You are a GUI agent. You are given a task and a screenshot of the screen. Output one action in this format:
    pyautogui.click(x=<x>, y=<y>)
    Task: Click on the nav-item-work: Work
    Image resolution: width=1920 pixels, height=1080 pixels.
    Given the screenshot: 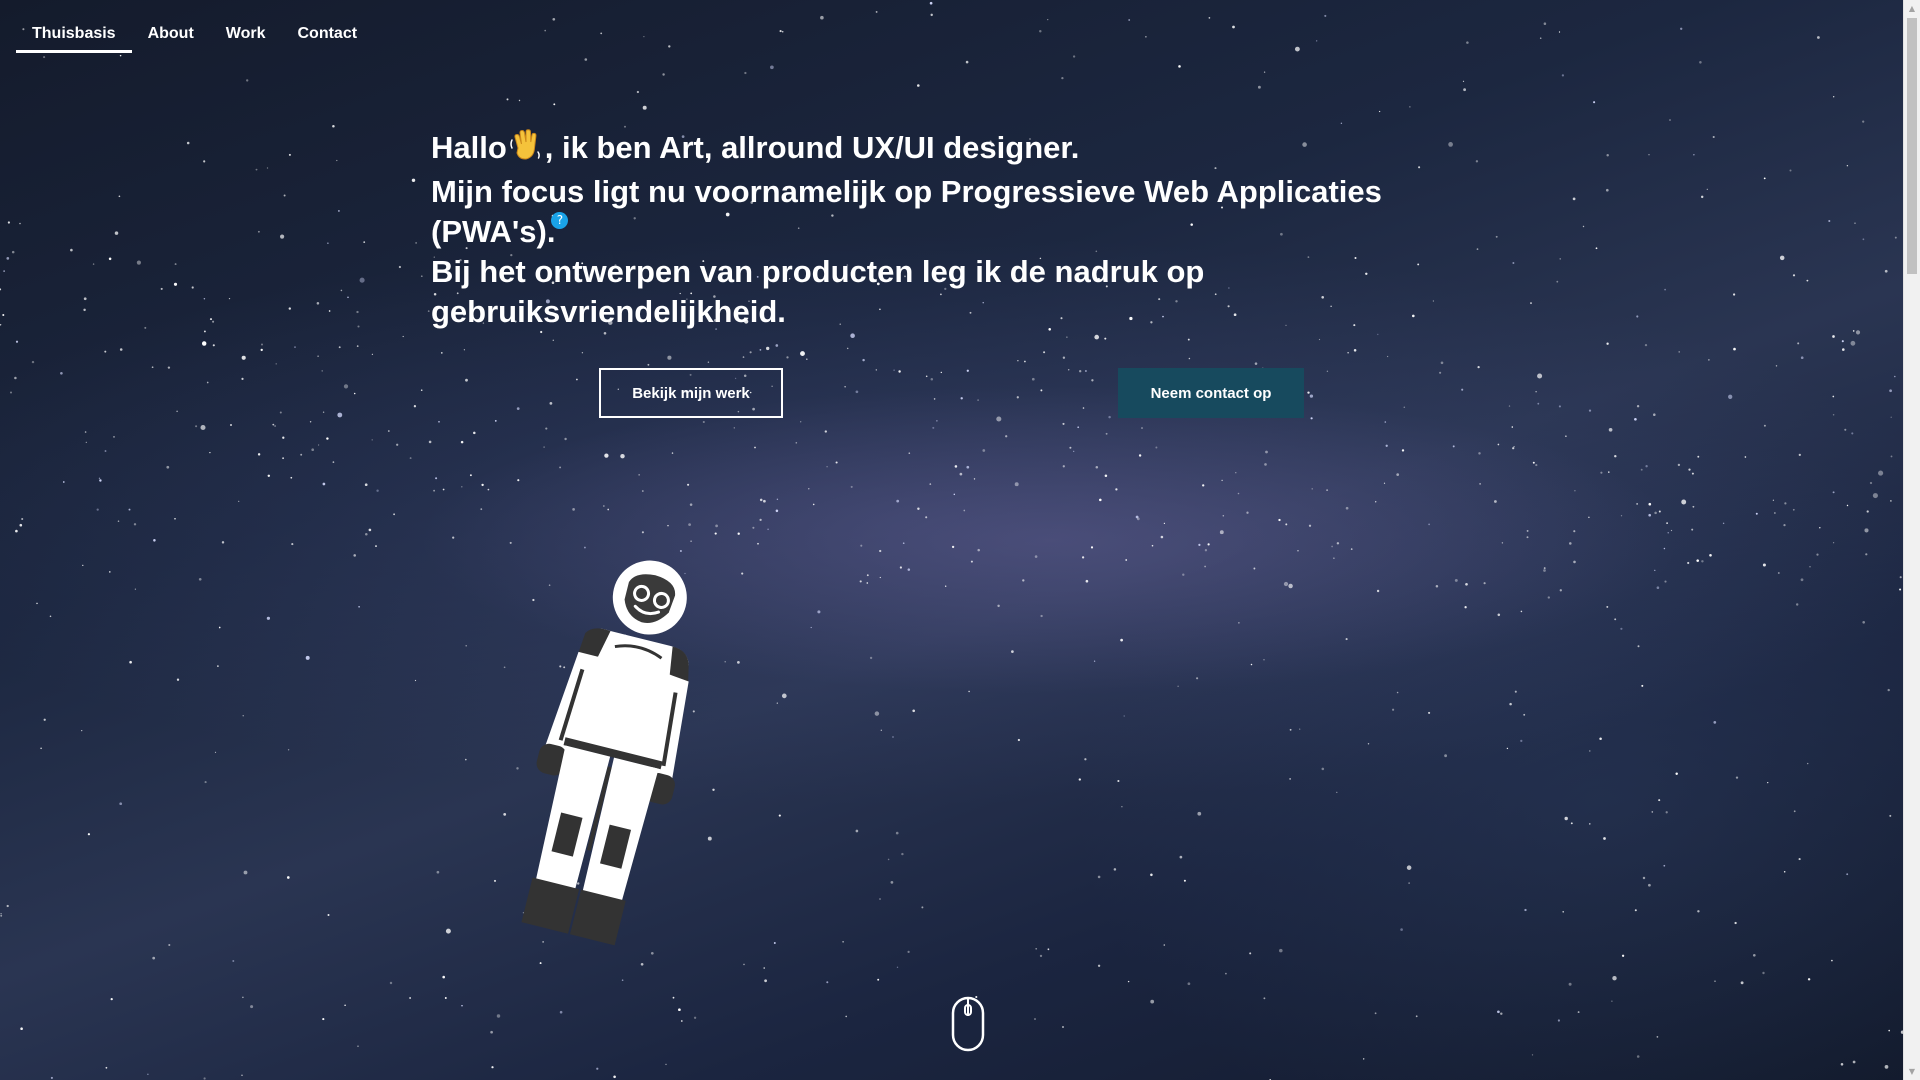 What is the action you would take?
    pyautogui.click(x=246, y=35)
    